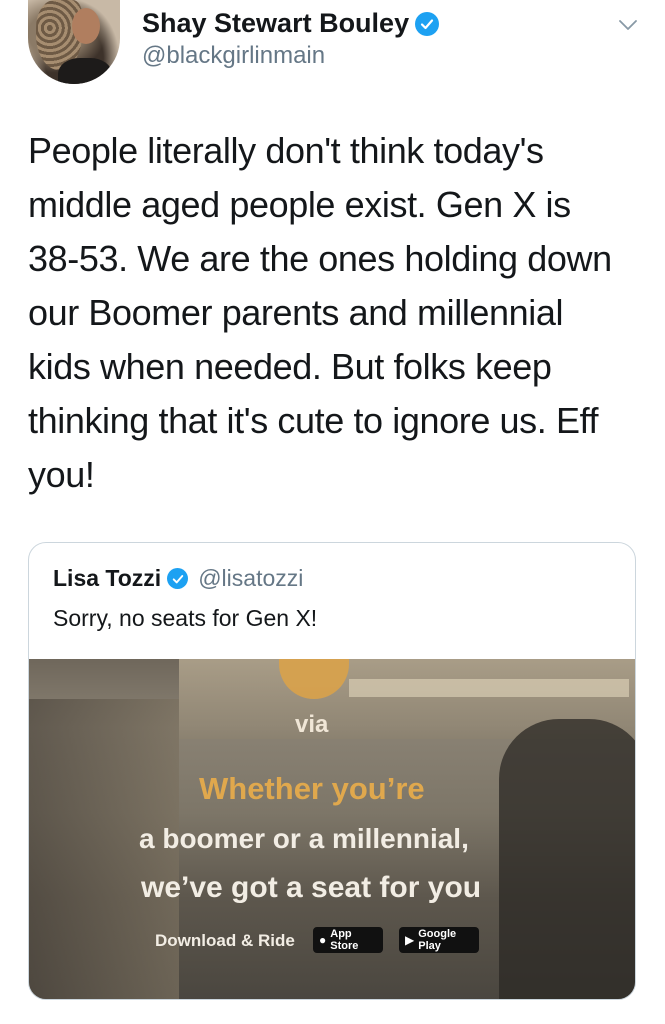 The image size is (665, 1024). I want to click on author-display-name: Shay Stewart Bouley, so click(275, 23).